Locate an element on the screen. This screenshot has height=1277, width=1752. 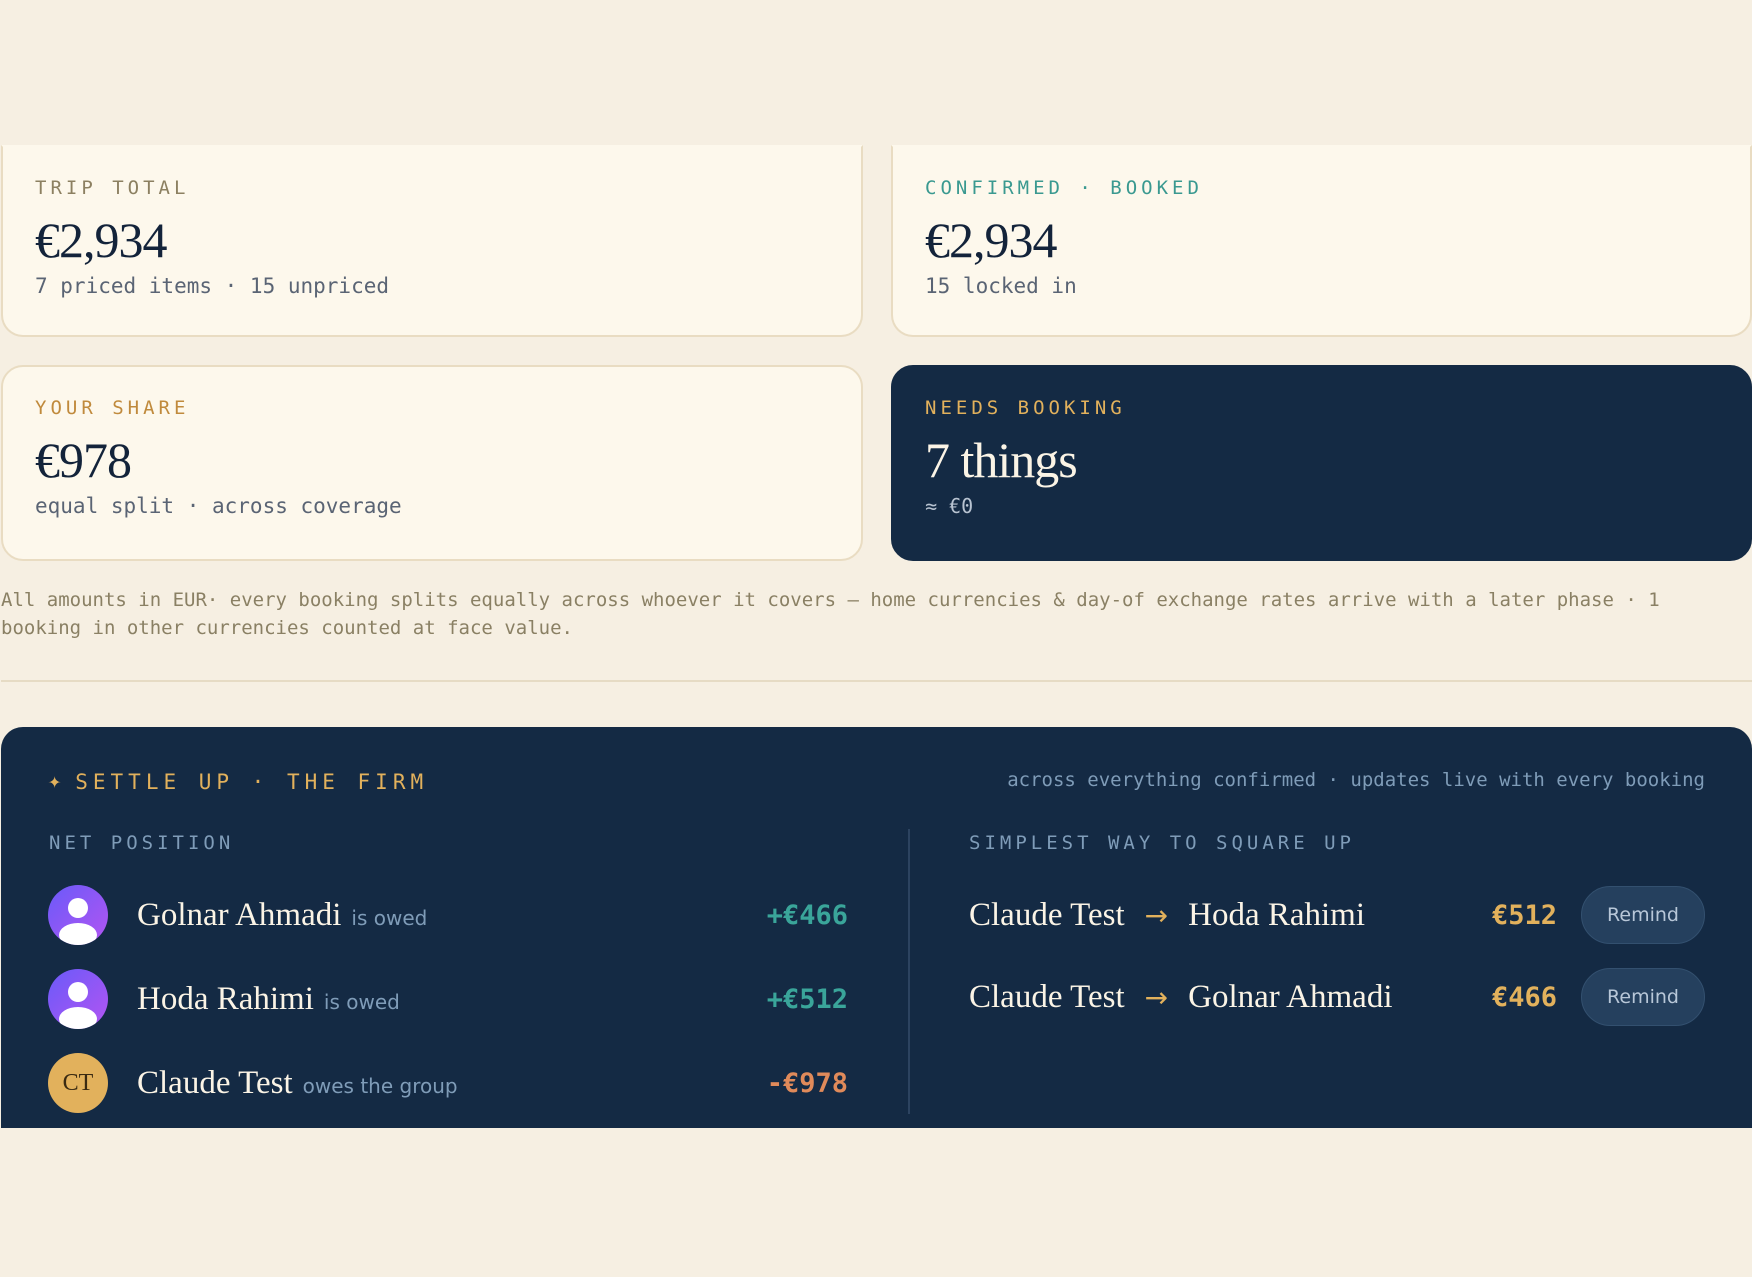
section-divider is located at coordinates (876, 681).